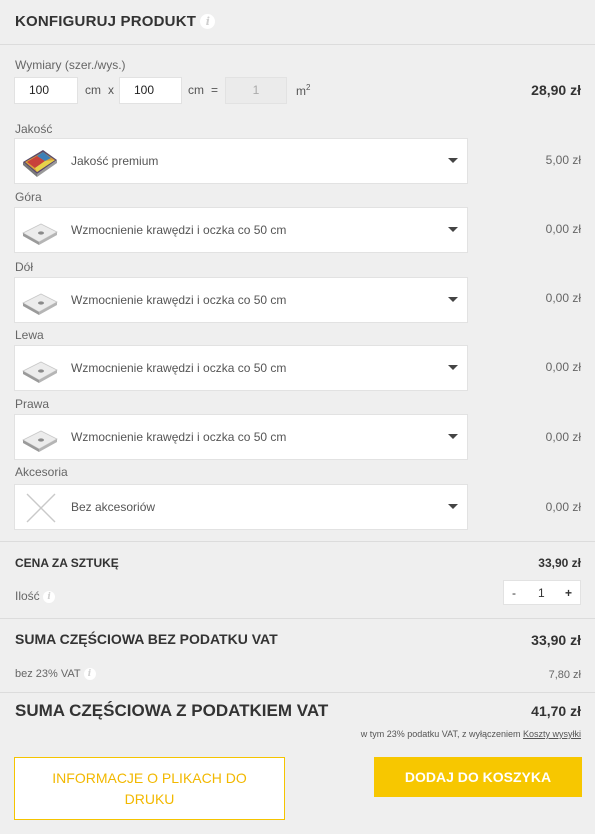  What do you see at coordinates (256, 90) in the screenshot?
I see `area-field: 1` at bounding box center [256, 90].